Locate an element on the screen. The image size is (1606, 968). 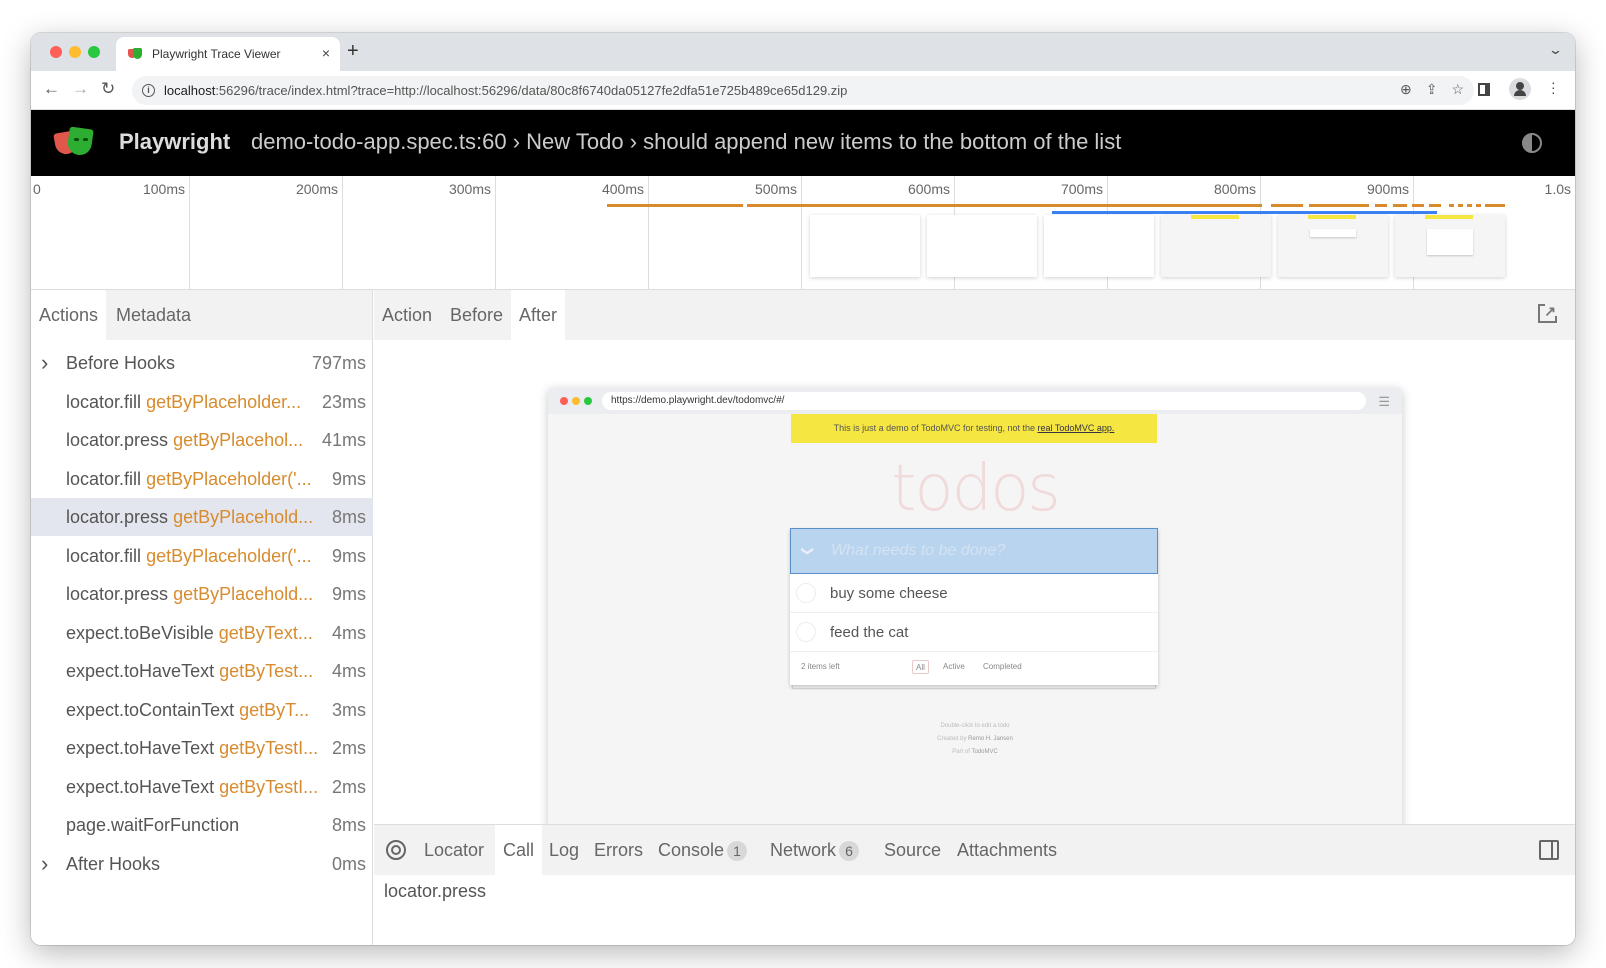
filter-active: Active is located at coordinates (954, 667).